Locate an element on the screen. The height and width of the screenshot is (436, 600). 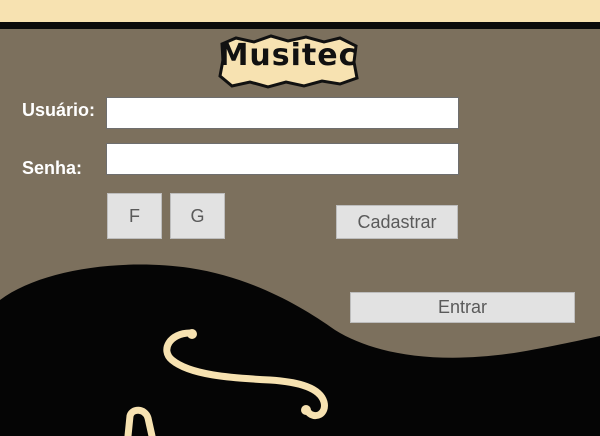
app-logo: Musitec is located at coordinates (288, 61).